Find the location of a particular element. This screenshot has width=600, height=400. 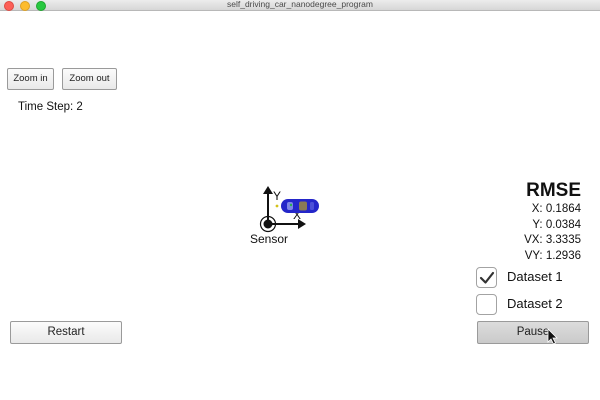

restart-button: Restart is located at coordinates (66, 332).